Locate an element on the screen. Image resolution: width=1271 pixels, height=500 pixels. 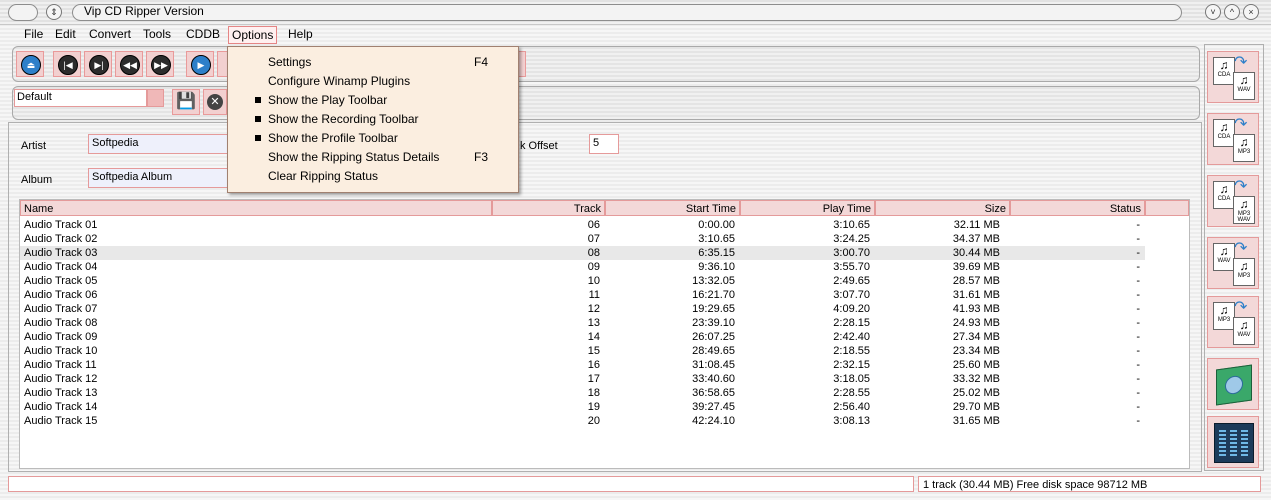
save-profile-button: 💾 is located at coordinates (186, 102).